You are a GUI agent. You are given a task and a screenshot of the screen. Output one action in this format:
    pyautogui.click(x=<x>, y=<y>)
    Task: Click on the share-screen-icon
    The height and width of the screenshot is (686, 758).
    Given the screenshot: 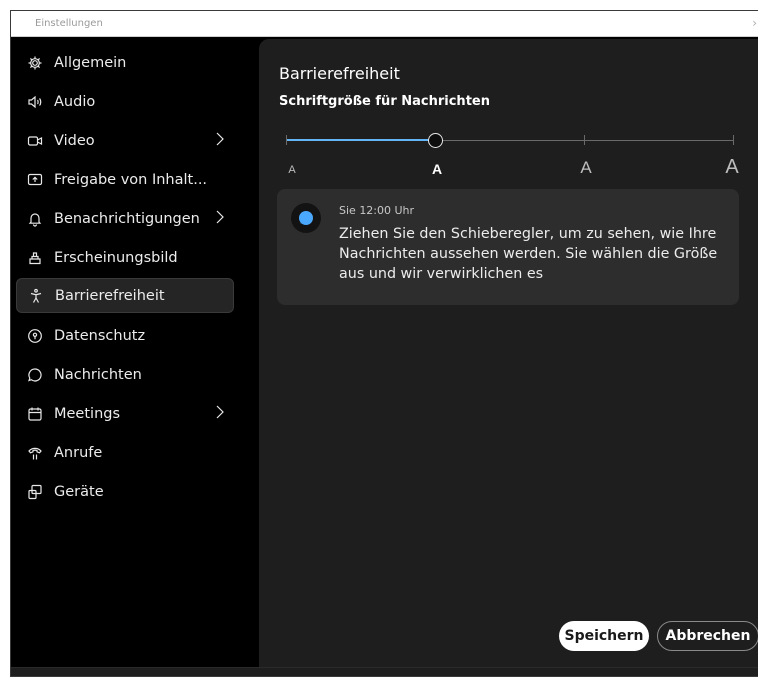 What is the action you would take?
    pyautogui.click(x=35, y=180)
    